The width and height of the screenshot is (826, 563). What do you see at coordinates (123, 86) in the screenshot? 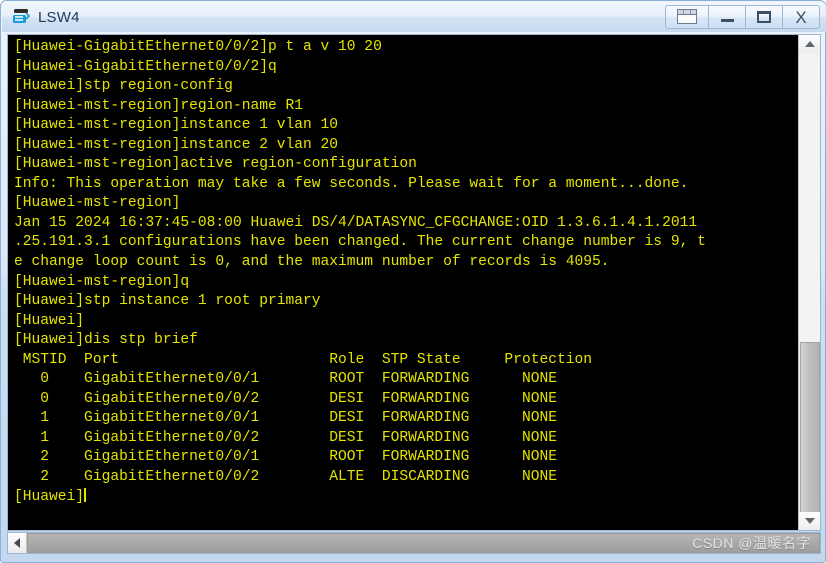
I see `terminal-line: [Huawei]stp region-config` at bounding box center [123, 86].